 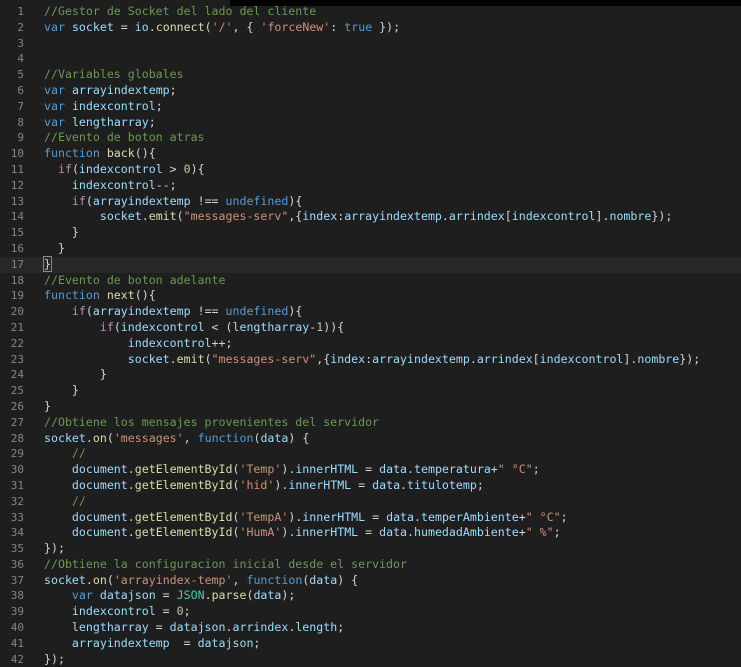 What do you see at coordinates (539, 532) in the screenshot?
I see `code-token: " %"` at bounding box center [539, 532].